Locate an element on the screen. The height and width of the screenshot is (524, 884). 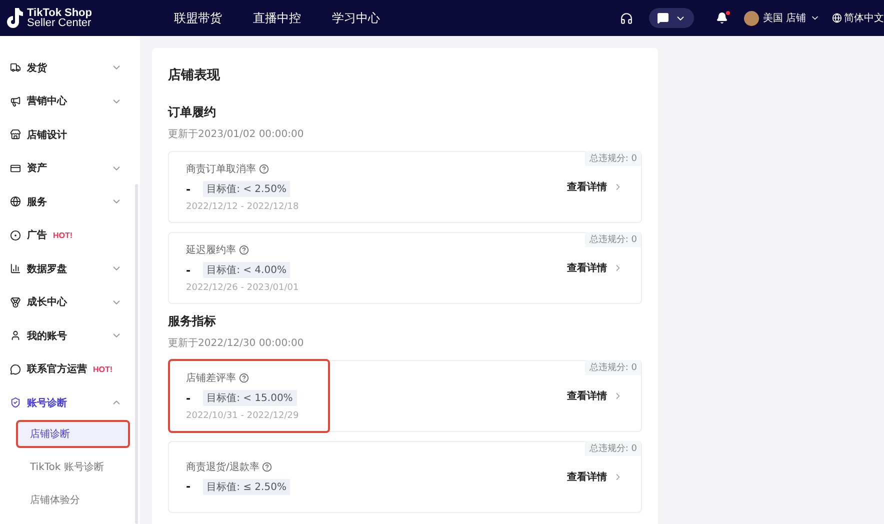
store-icon is located at coordinates (15, 134).